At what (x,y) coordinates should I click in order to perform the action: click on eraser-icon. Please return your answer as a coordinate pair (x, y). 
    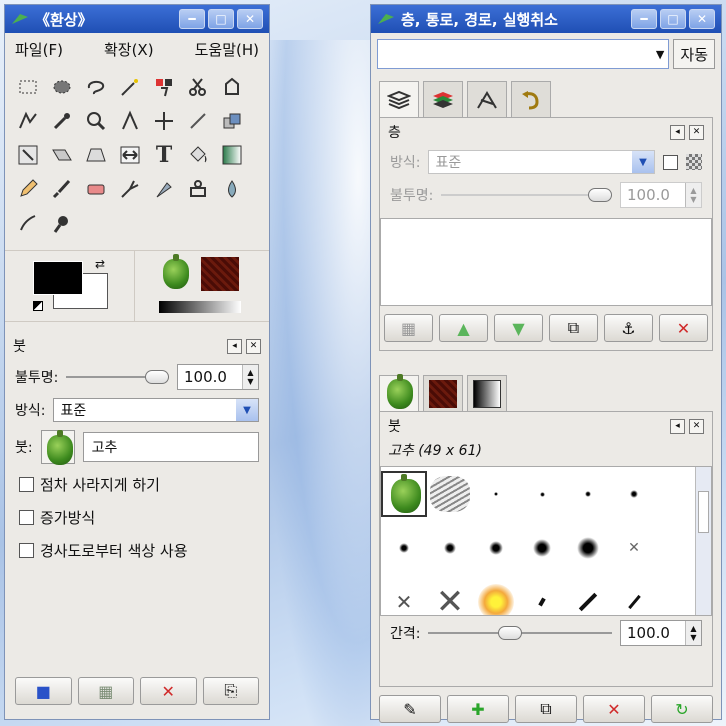
    Looking at the image, I should click on (96, 189).